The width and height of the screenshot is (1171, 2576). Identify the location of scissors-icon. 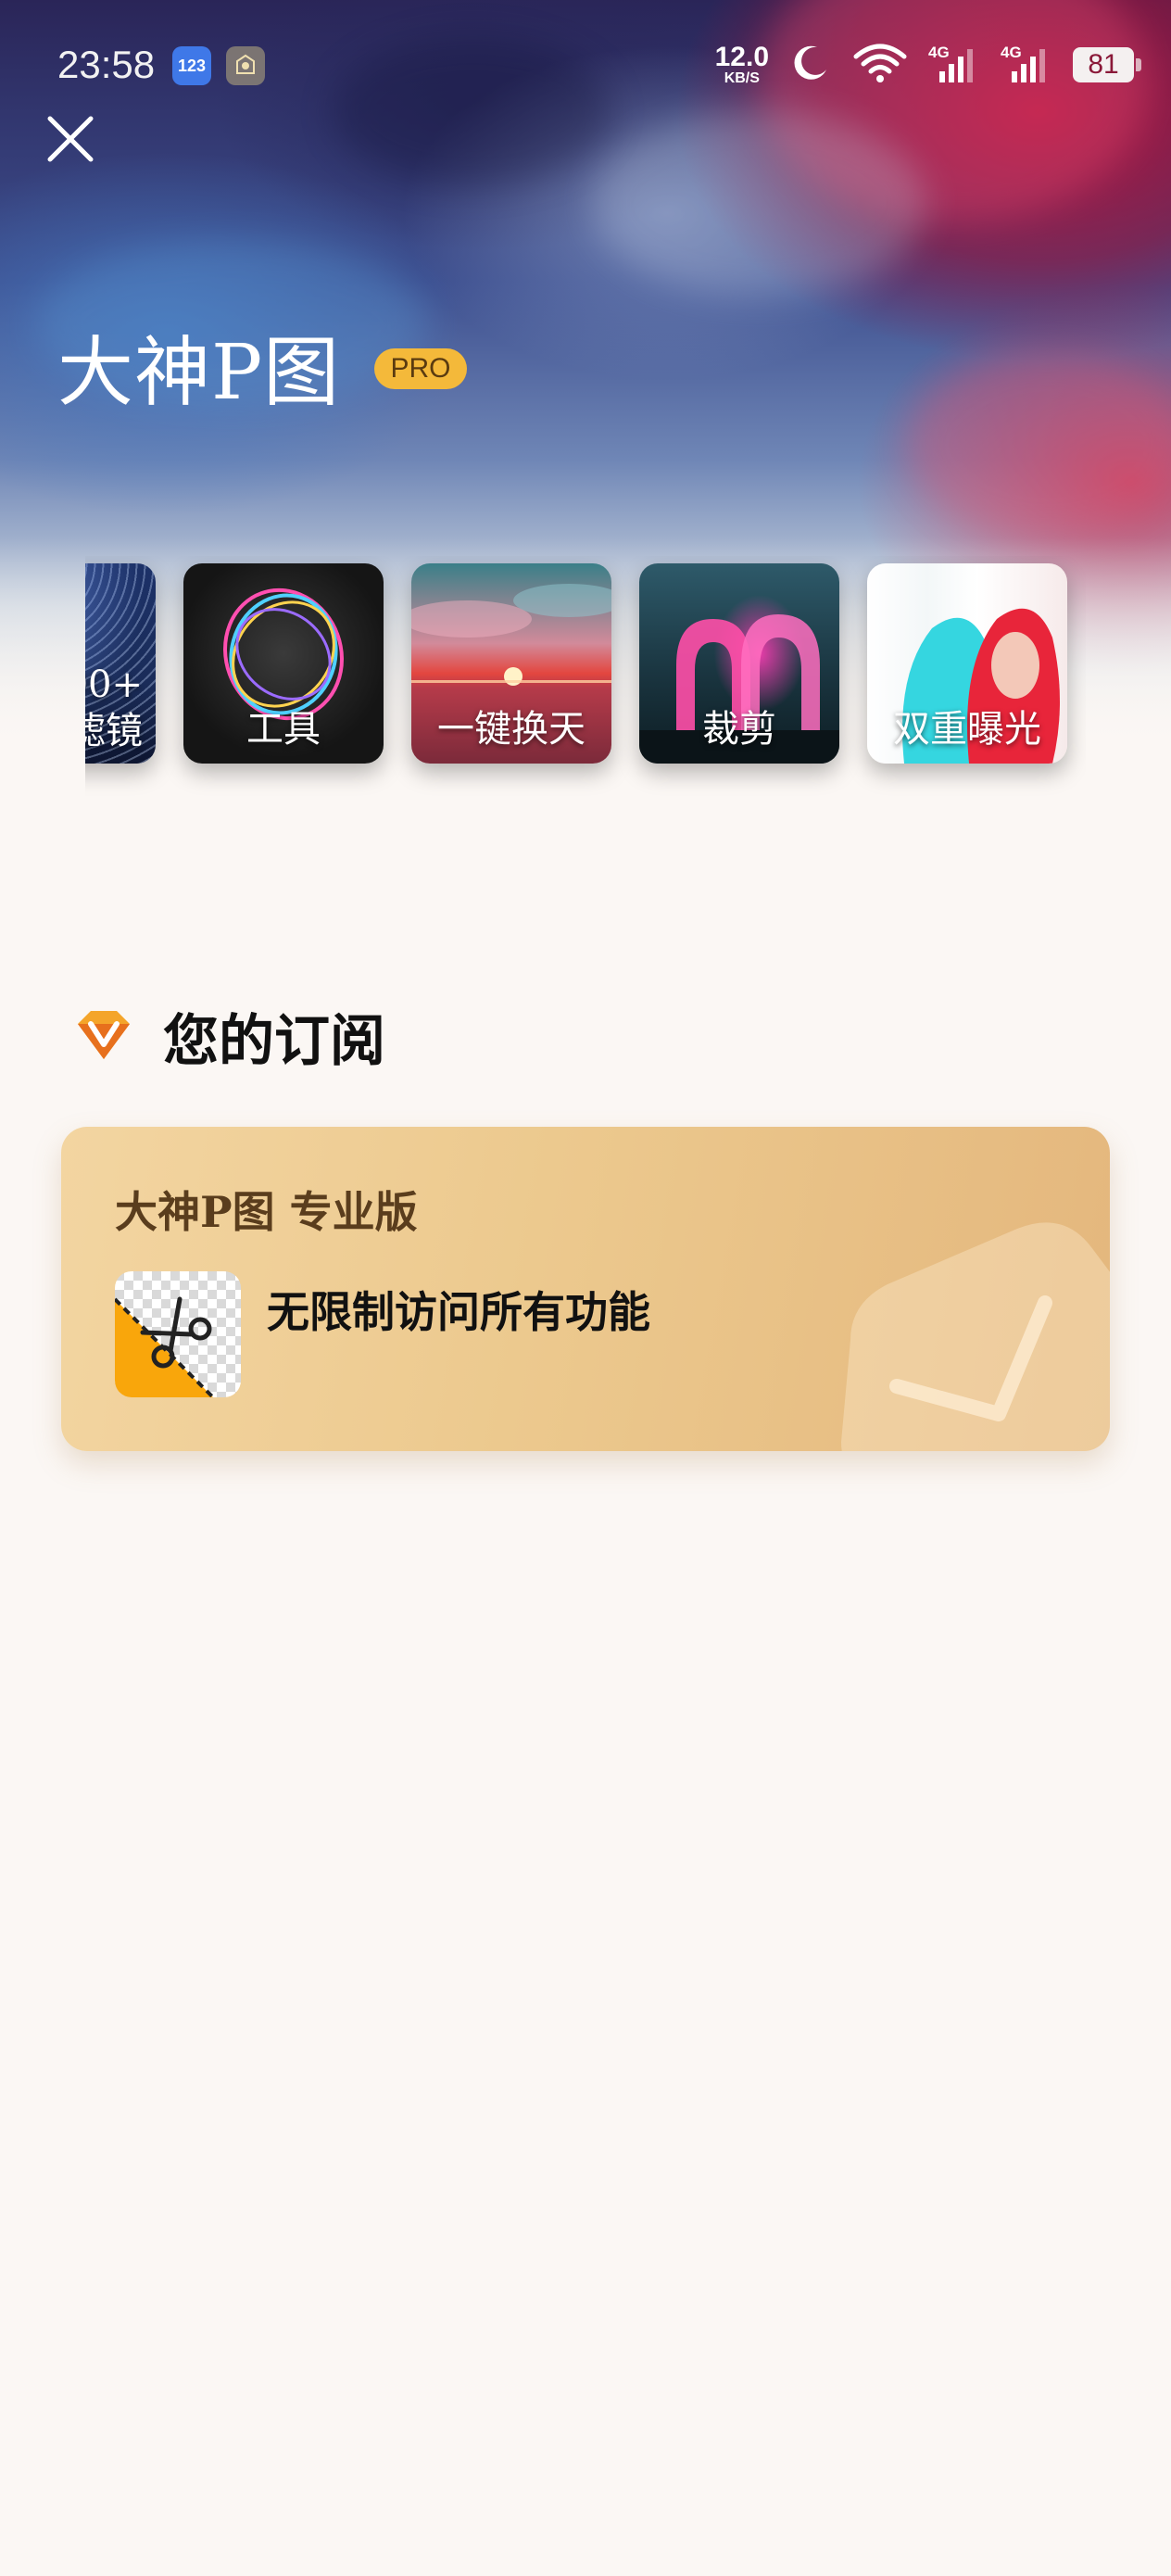
(178, 1334).